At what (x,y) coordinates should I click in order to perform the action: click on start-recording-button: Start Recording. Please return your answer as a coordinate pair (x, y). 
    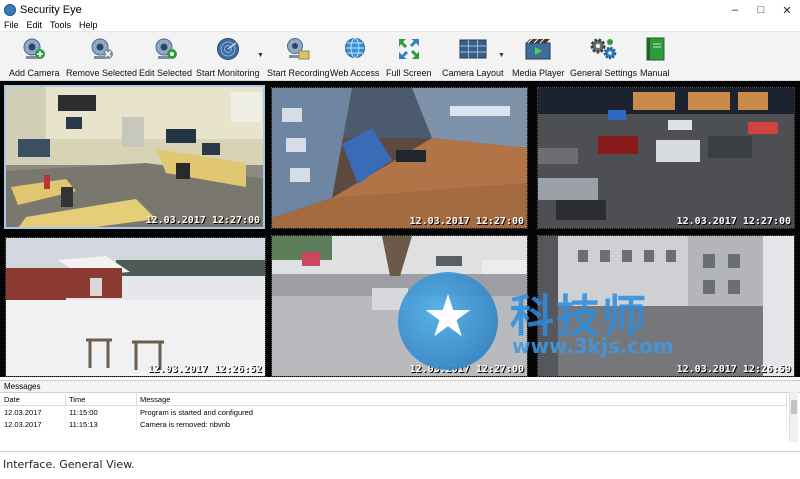
    Looking at the image, I should click on (298, 56).